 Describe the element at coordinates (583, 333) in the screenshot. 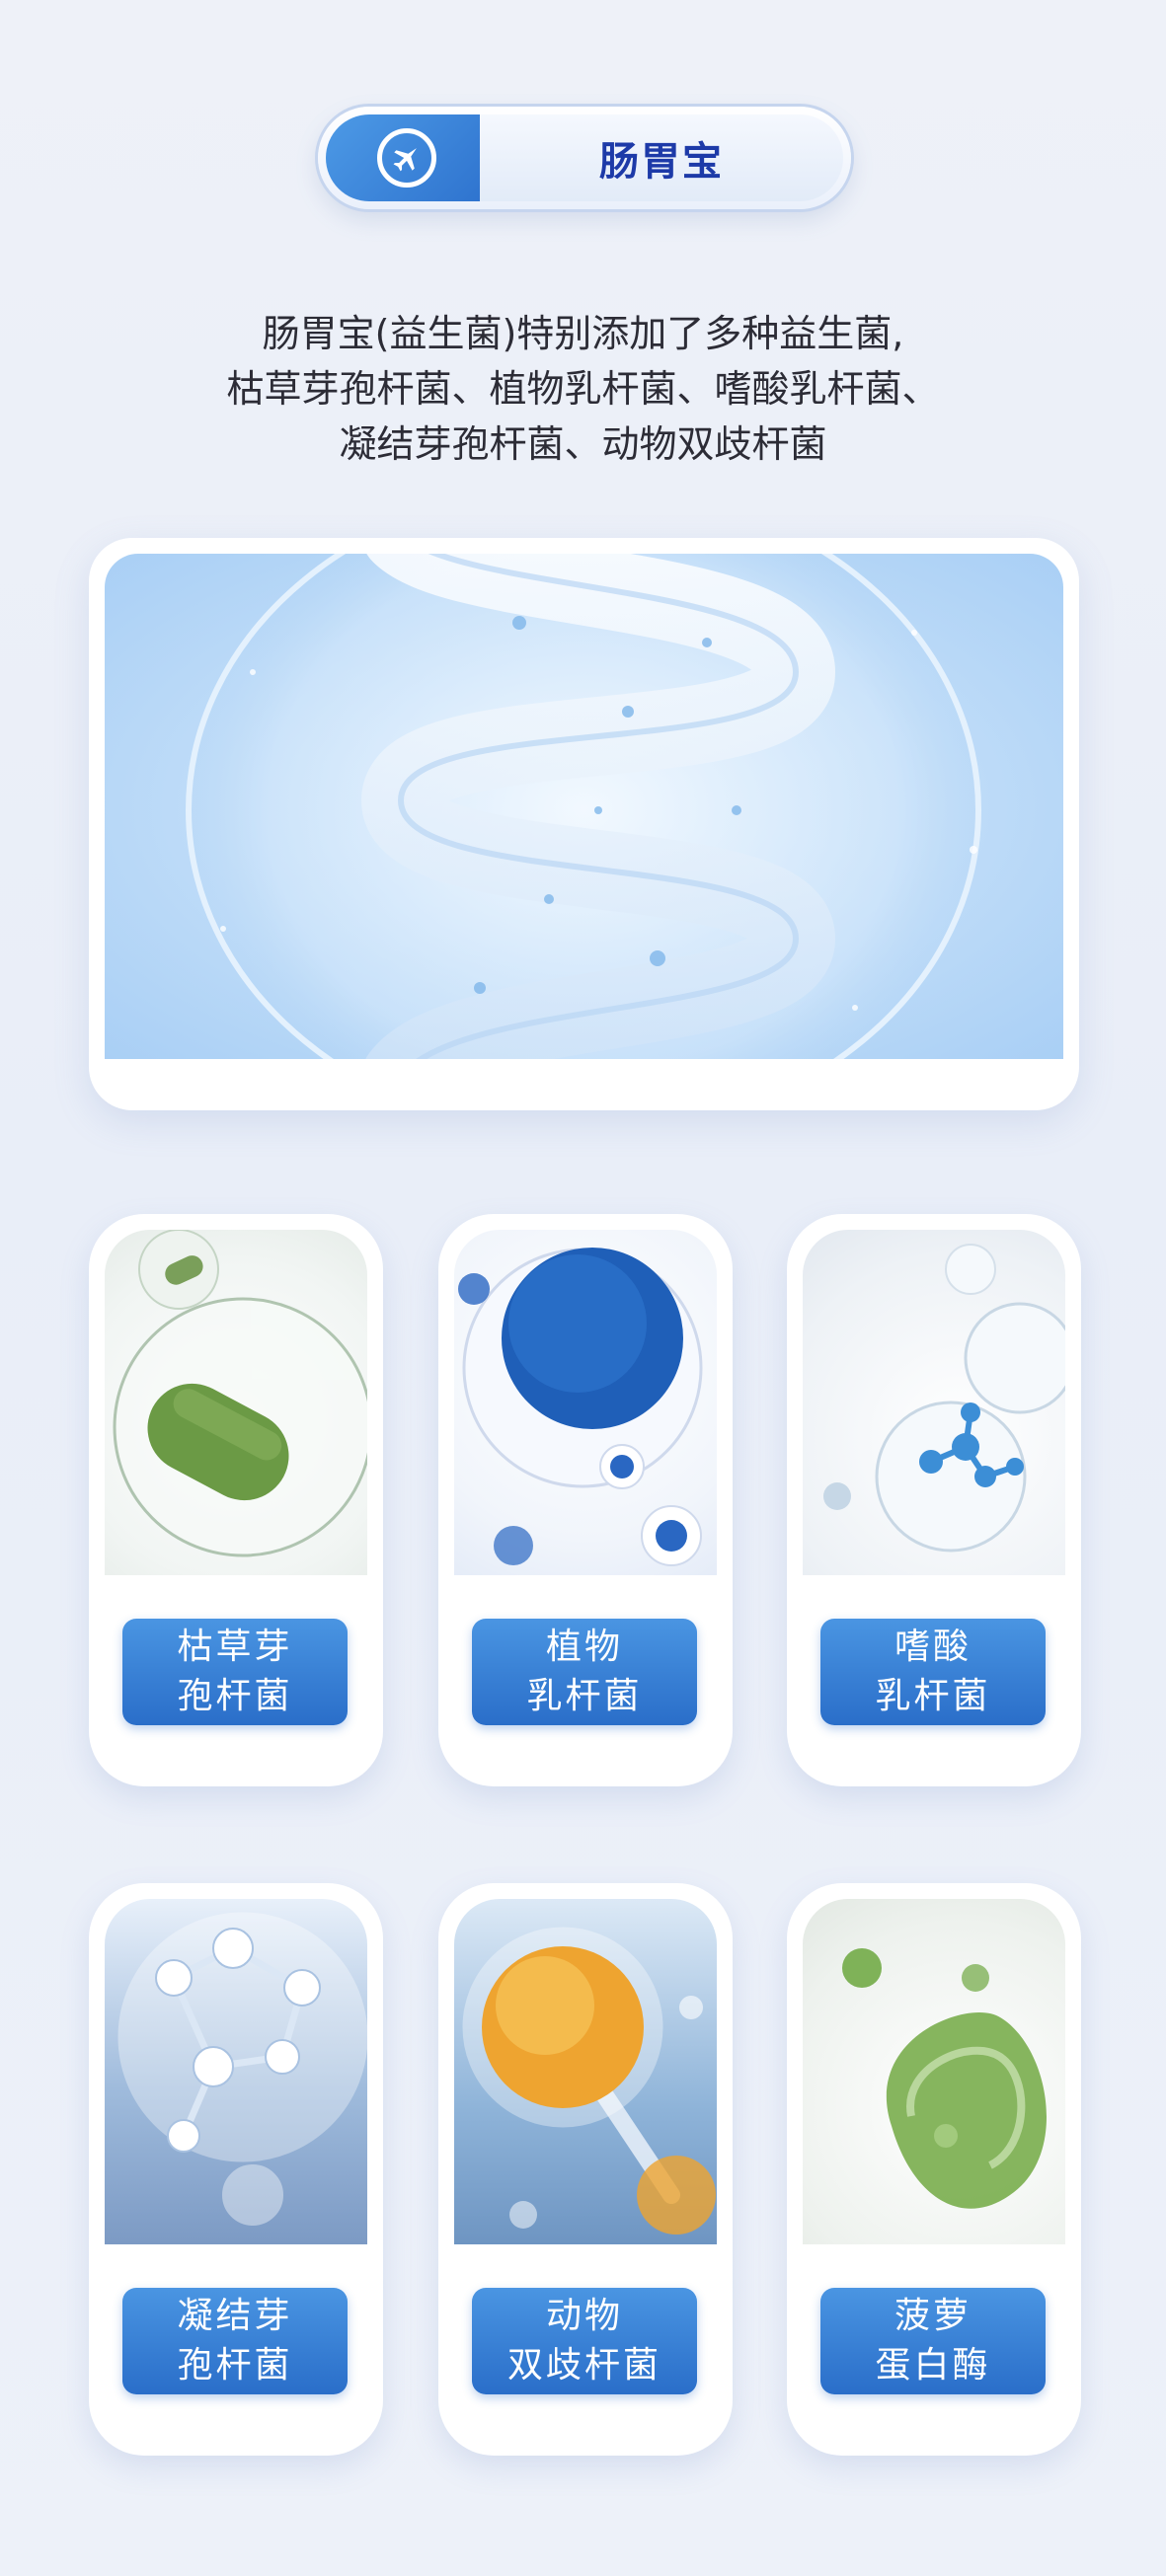

I see `intro-line-1: 肠胃宝(益生菌)特别添加了多种益生菌,` at that location.